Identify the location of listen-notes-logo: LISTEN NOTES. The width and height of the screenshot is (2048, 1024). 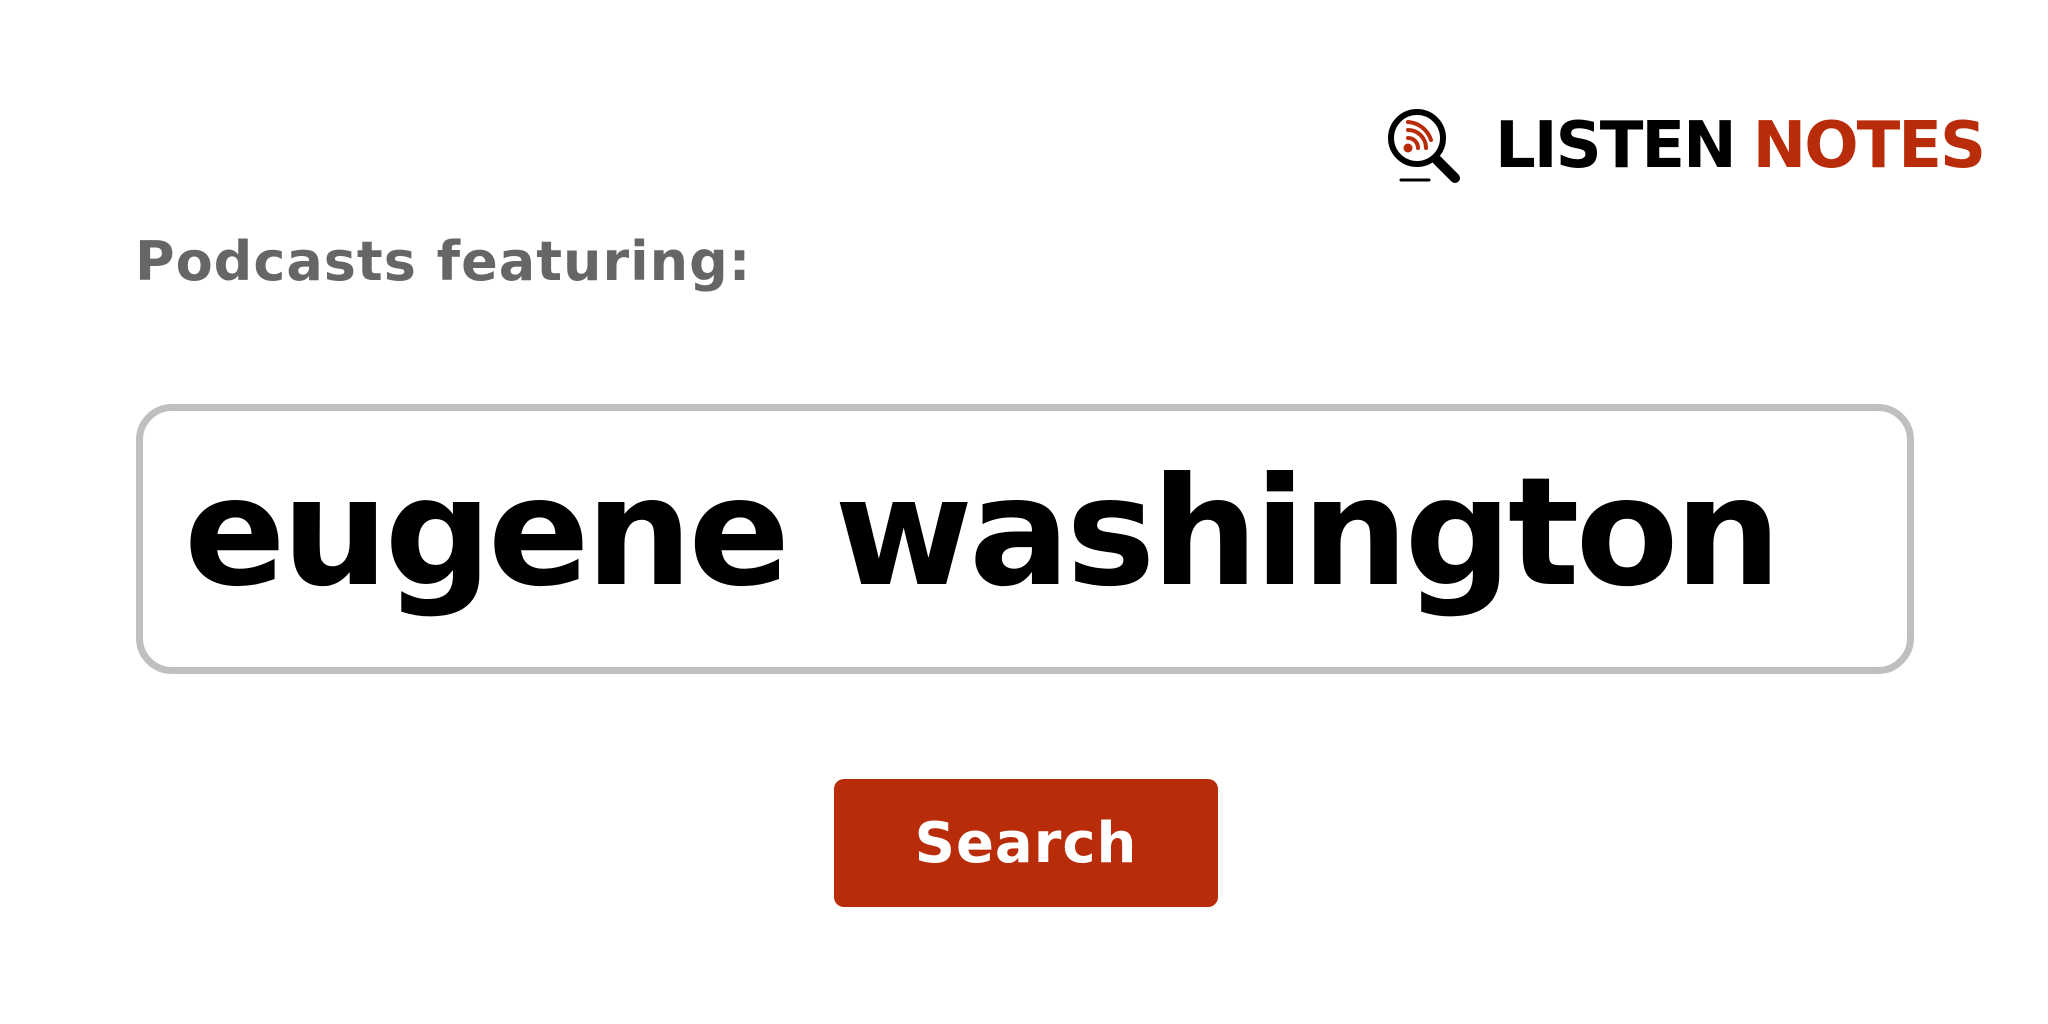
(1685, 146).